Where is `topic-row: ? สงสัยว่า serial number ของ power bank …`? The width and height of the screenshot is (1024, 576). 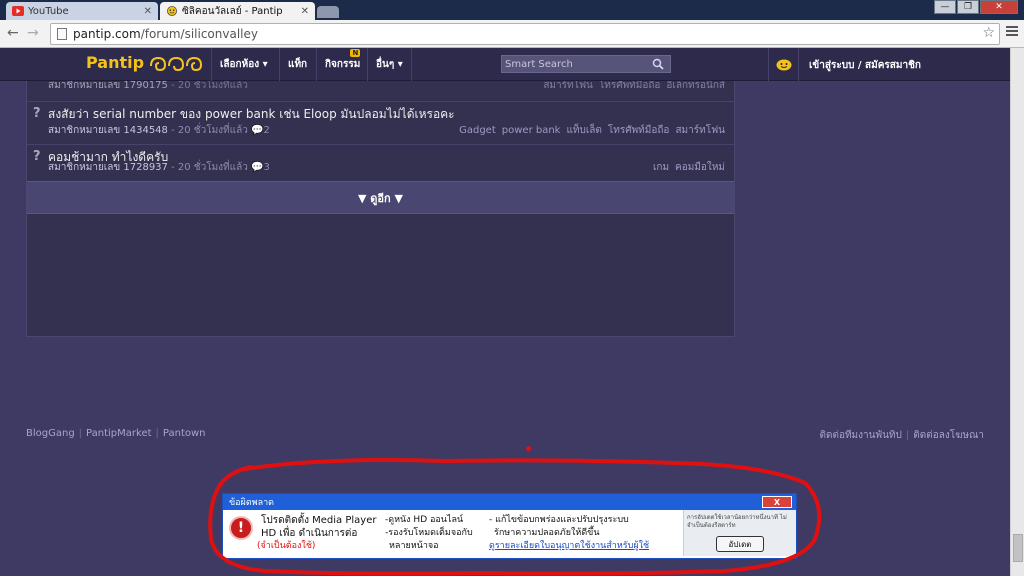 topic-row: ? สงสัยว่า serial number ของ power bank … is located at coordinates (380, 123).